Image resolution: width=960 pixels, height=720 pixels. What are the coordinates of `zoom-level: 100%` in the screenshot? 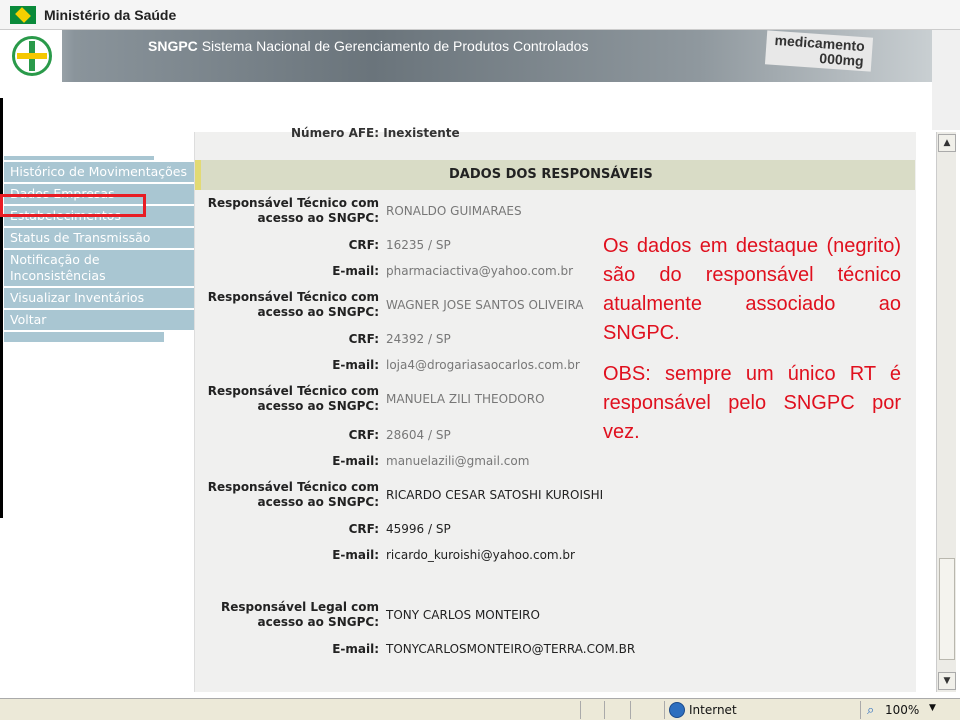 It's located at (902, 710).